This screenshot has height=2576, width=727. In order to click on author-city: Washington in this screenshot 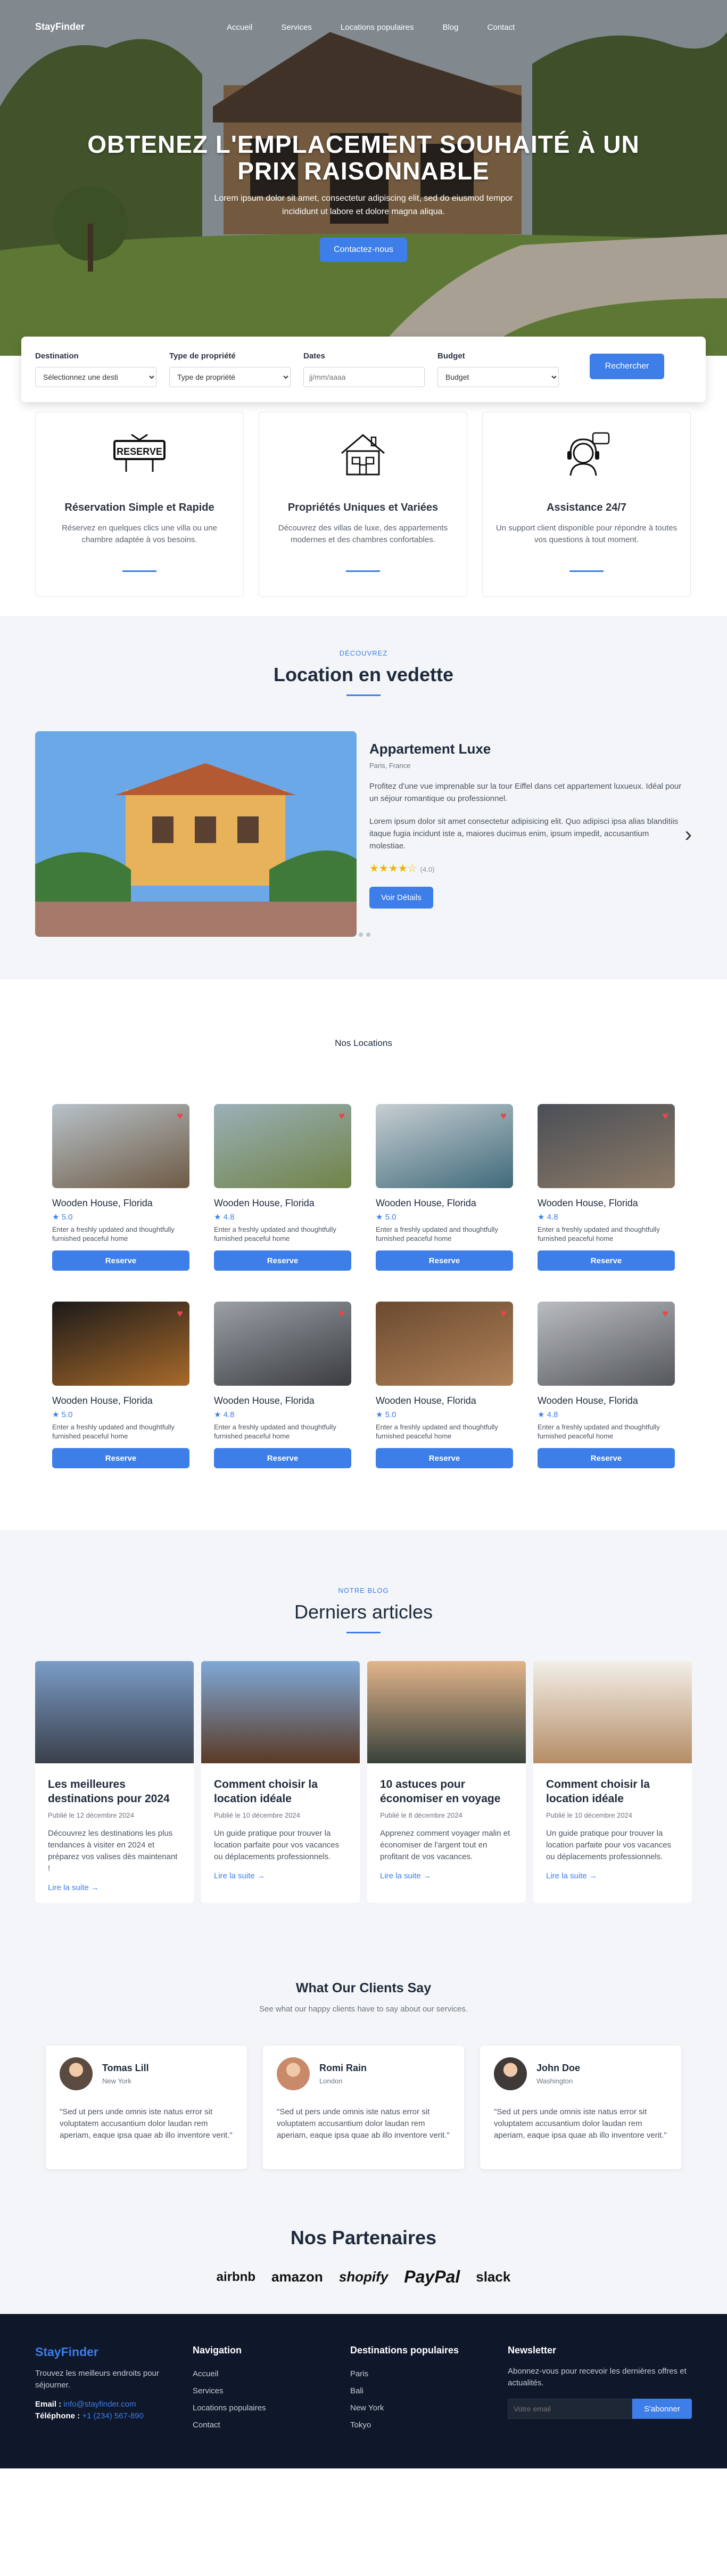, I will do `click(554, 2081)`.